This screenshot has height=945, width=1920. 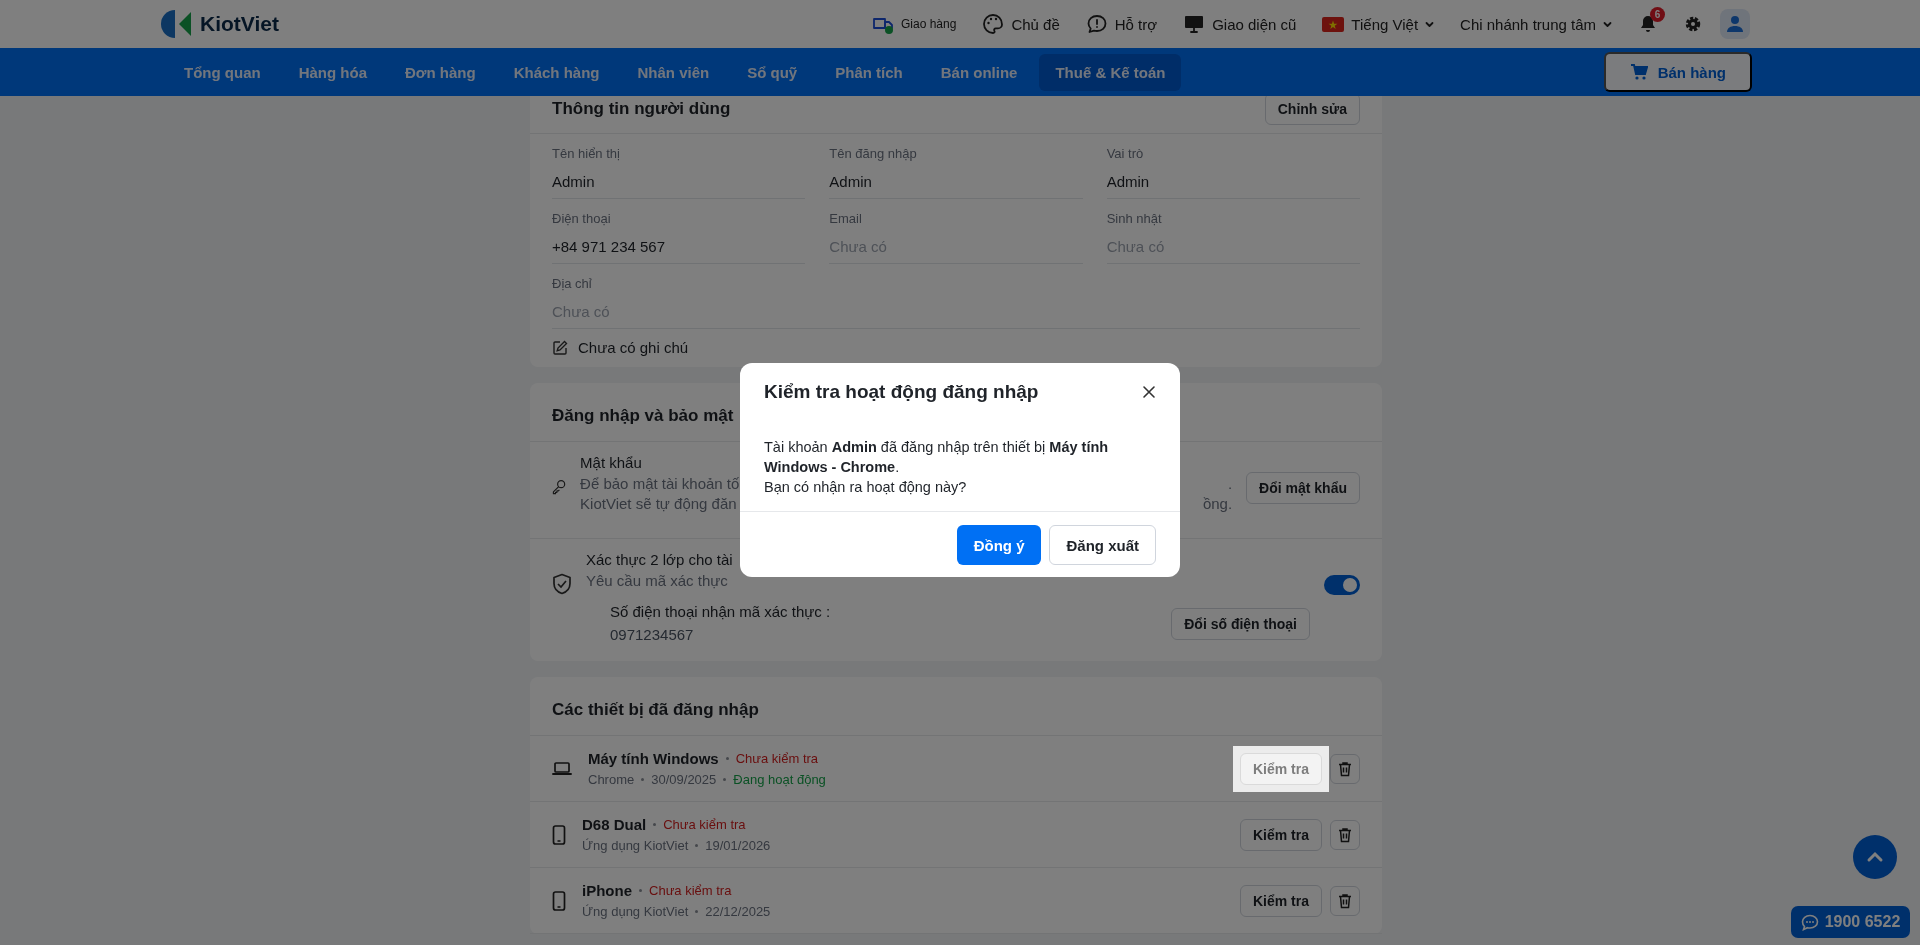 What do you see at coordinates (177, 24) in the screenshot?
I see `logo-icon` at bounding box center [177, 24].